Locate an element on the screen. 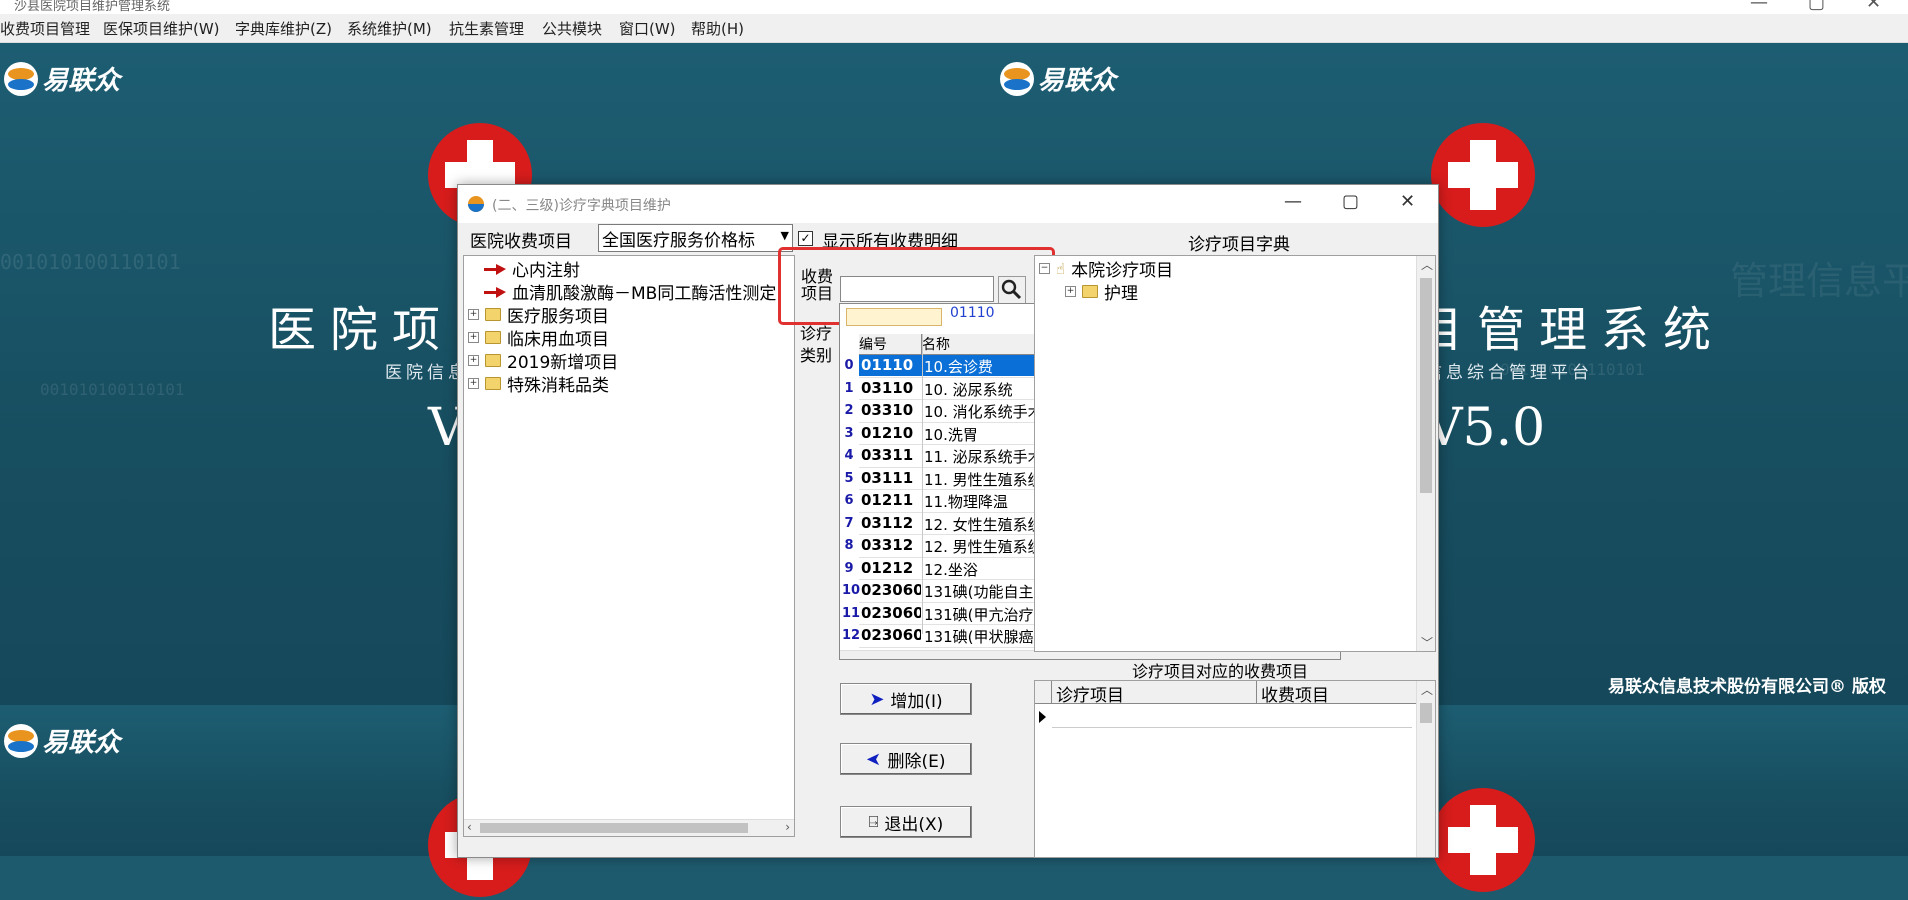 Image resolution: width=1908 pixels, height=900 pixels. row-number: 4 is located at coordinates (849, 455).